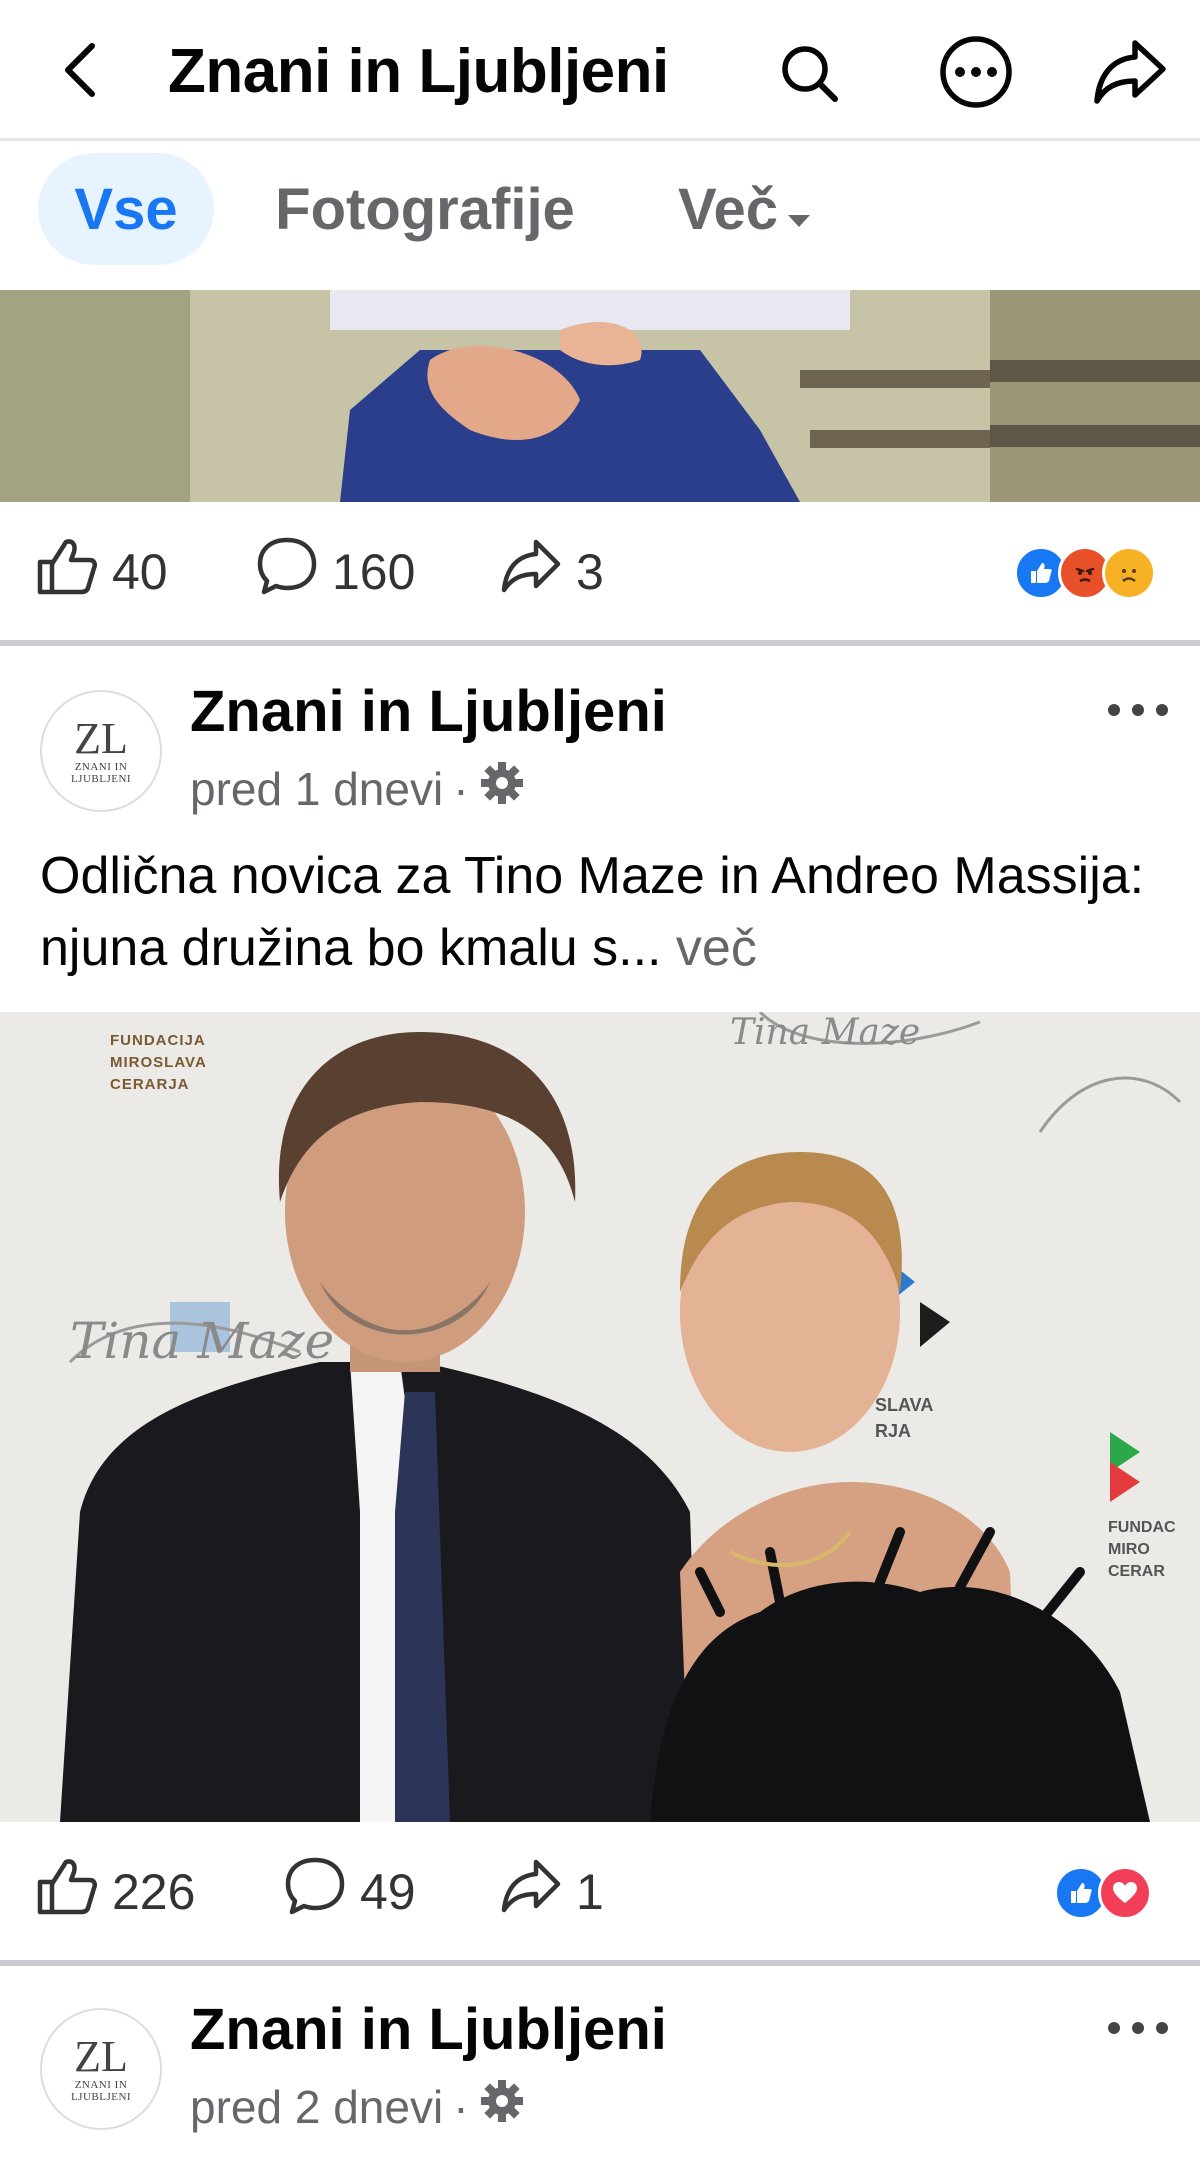 This screenshot has height=2160, width=1200. I want to click on share-button: 1, so click(552, 1892).